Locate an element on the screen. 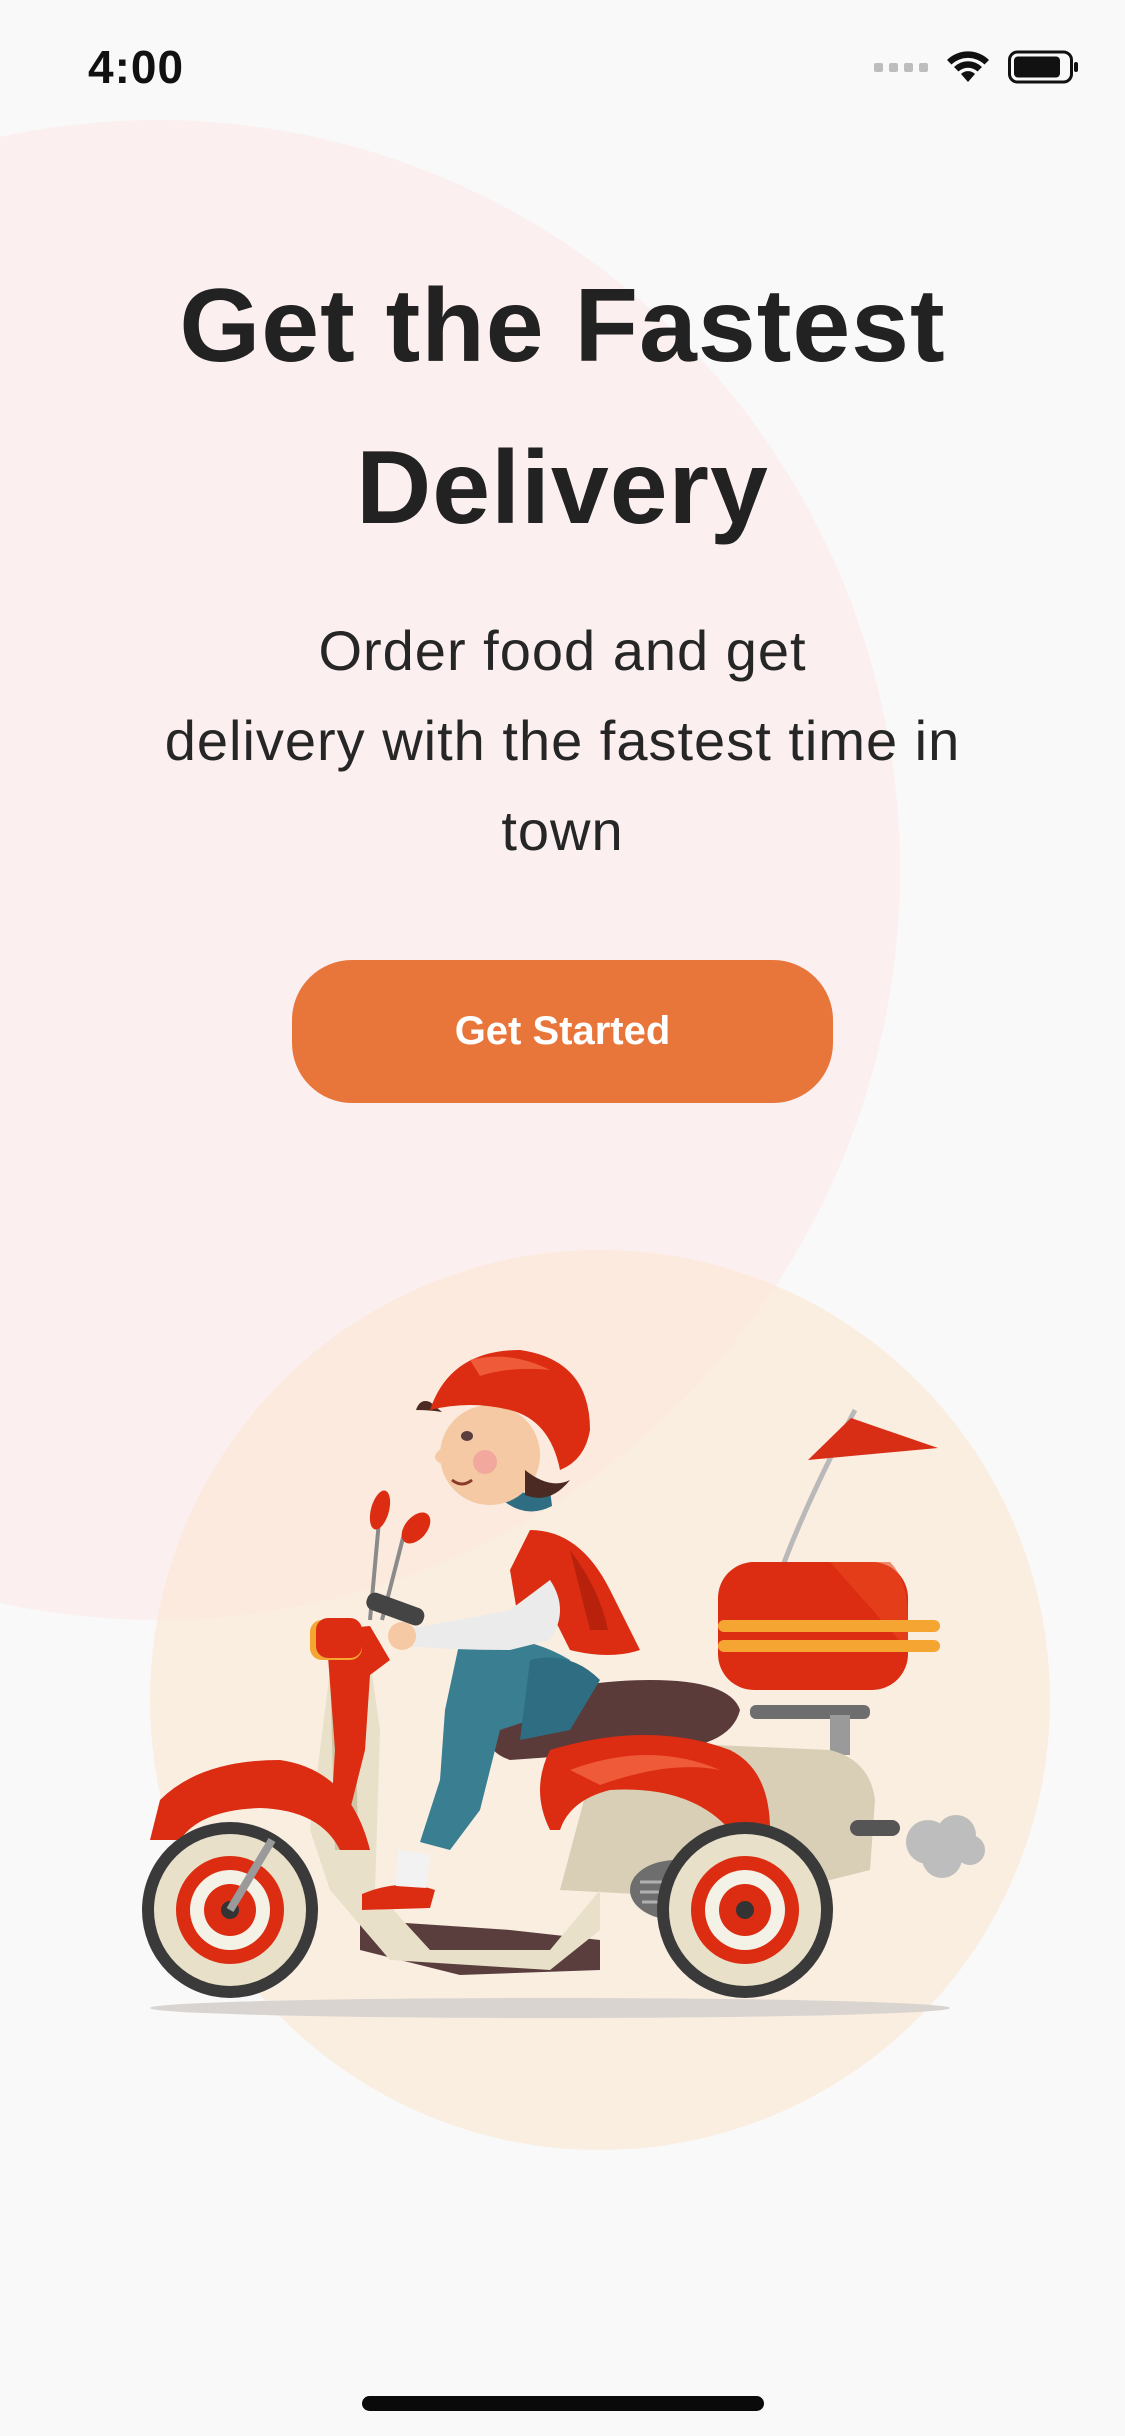 The height and width of the screenshot is (2436, 1125). subtitle-line: town is located at coordinates (562, 830).